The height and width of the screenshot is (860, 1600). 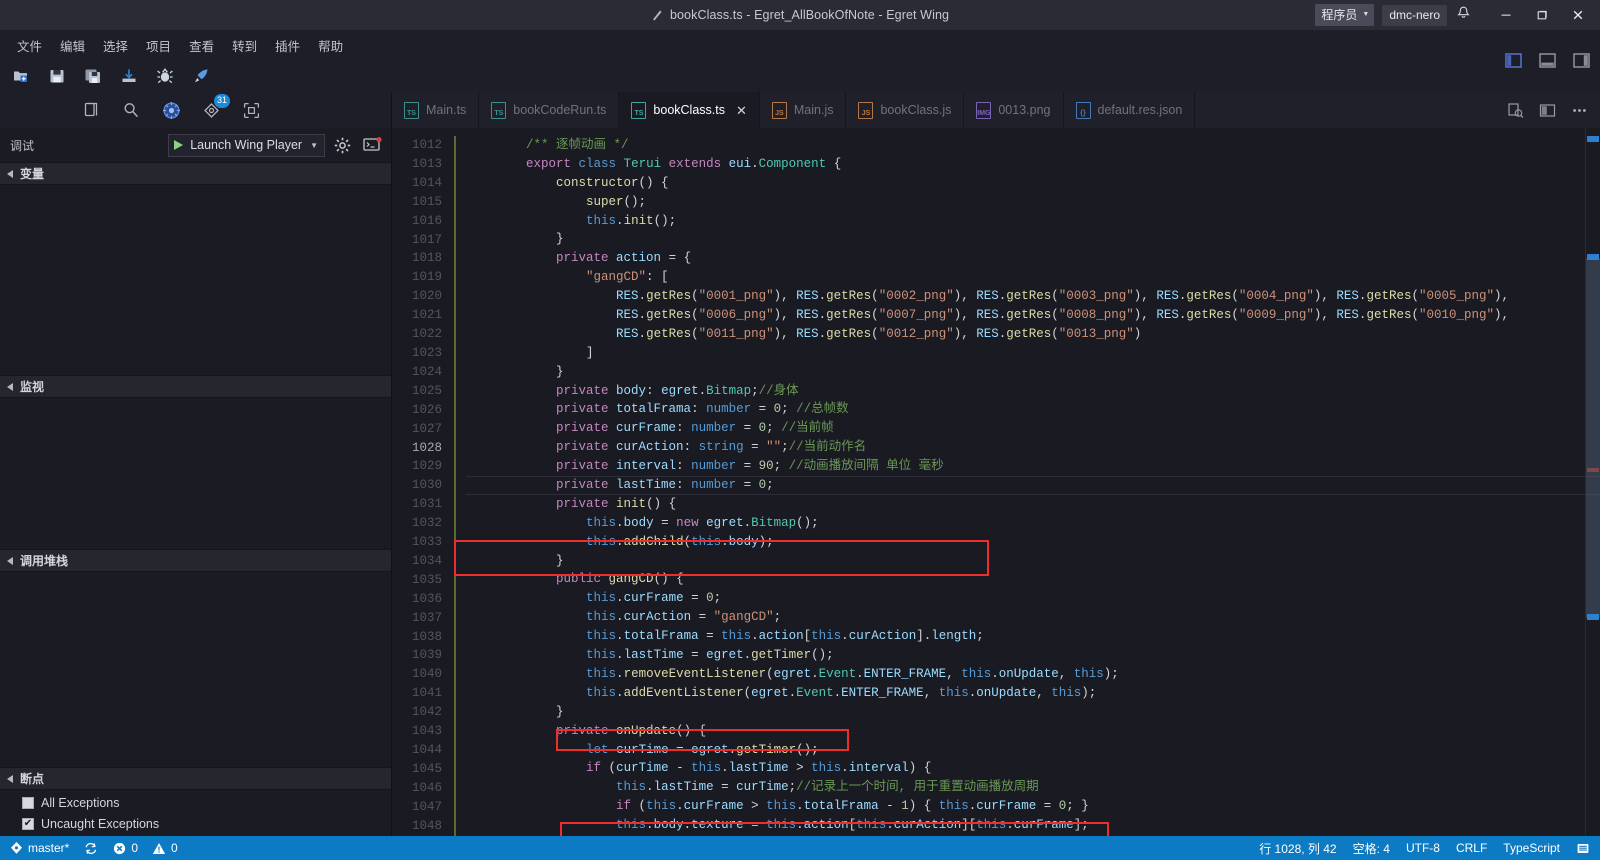 I want to click on editor-vertical-scrollbar, so click(x=1593, y=482).